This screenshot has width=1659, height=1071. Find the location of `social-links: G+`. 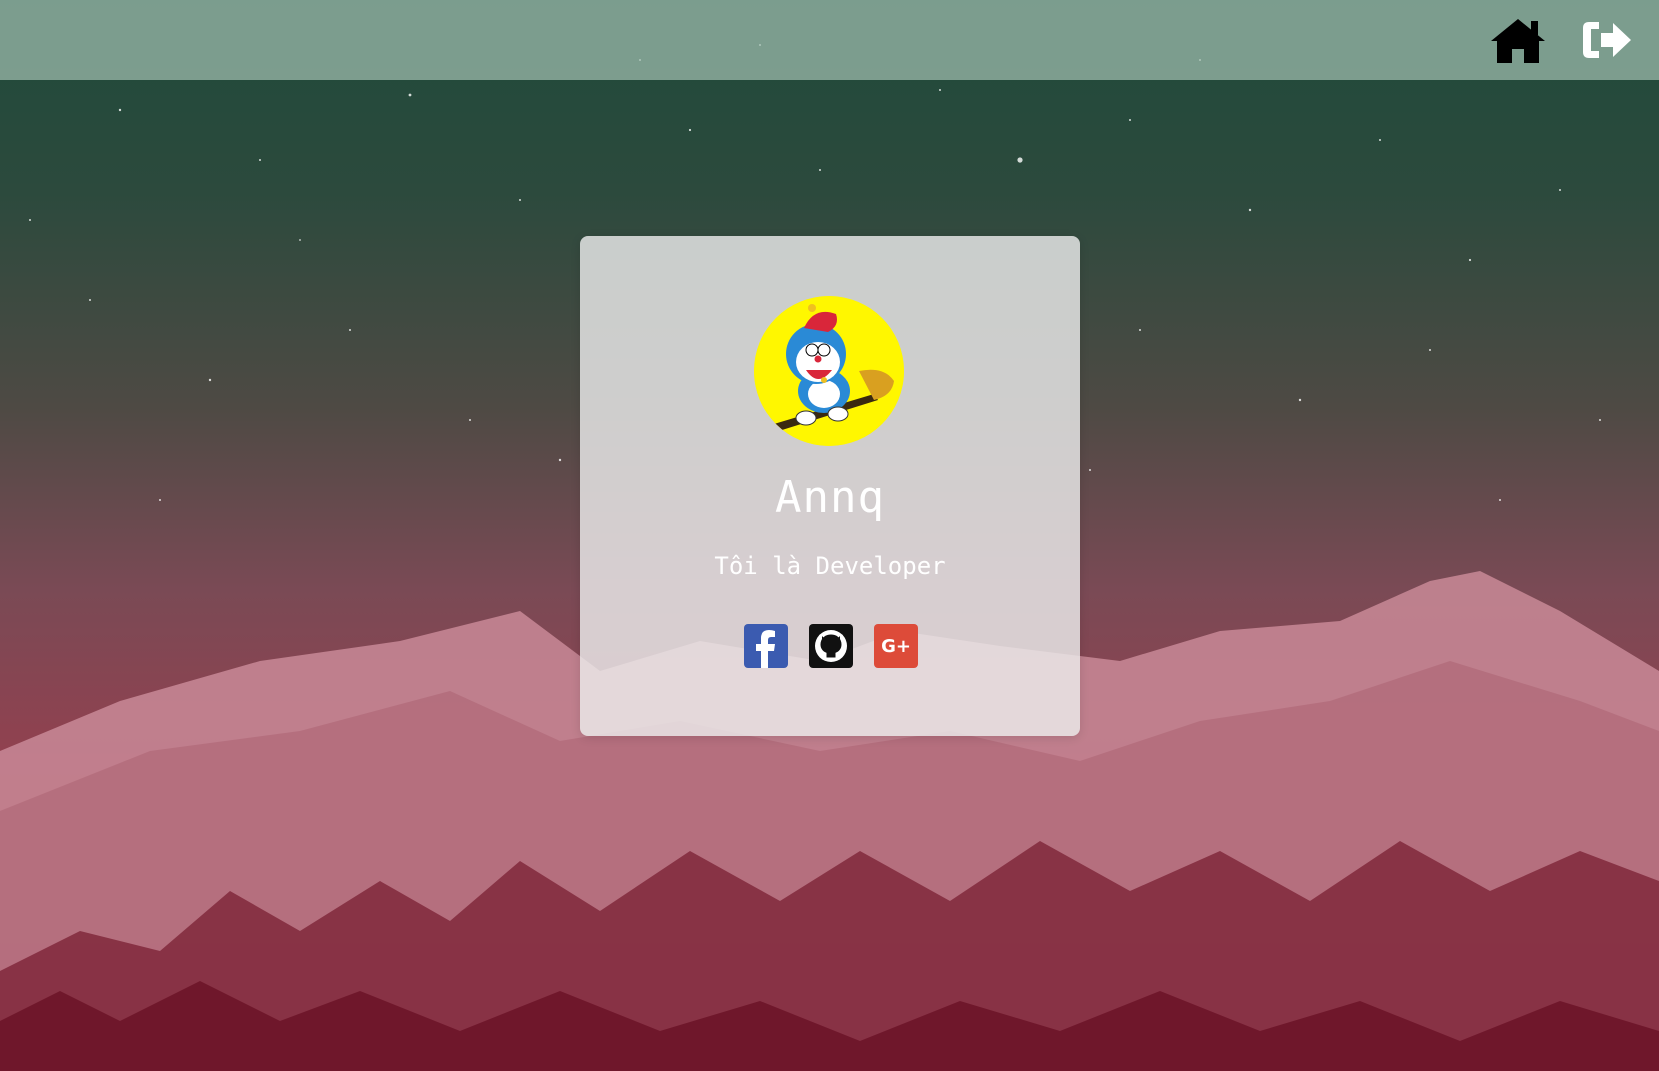

social-links: G+ is located at coordinates (834, 647).